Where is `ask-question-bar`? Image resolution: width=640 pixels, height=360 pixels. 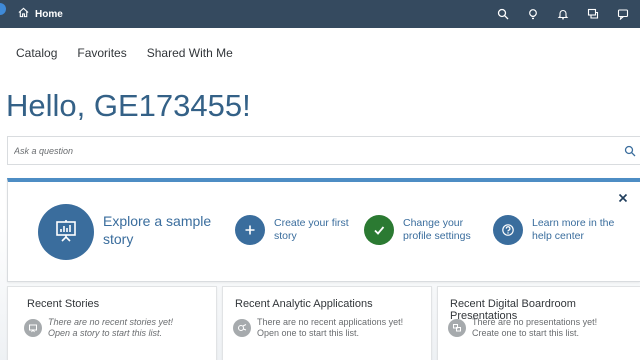 ask-question-bar is located at coordinates (323, 150).